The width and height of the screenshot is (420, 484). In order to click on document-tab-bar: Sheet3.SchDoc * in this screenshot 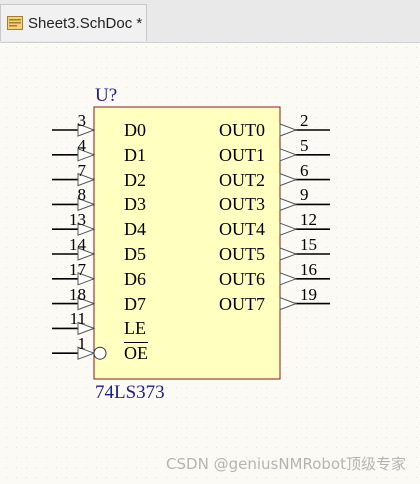, I will do `click(210, 21)`.